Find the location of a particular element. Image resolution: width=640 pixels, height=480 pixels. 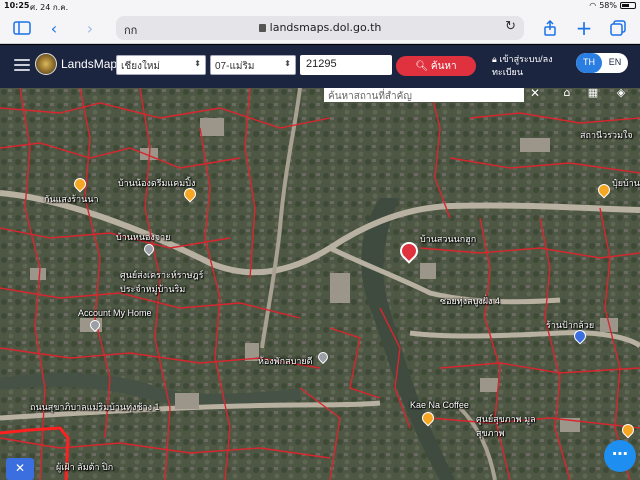

new-tab-icon: + is located at coordinates (584, 28).